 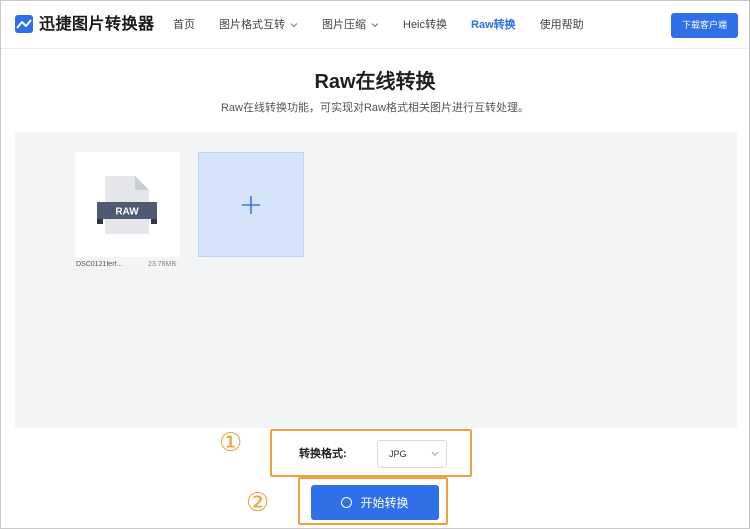 I want to click on callout-number-one: ①, so click(x=231, y=443).